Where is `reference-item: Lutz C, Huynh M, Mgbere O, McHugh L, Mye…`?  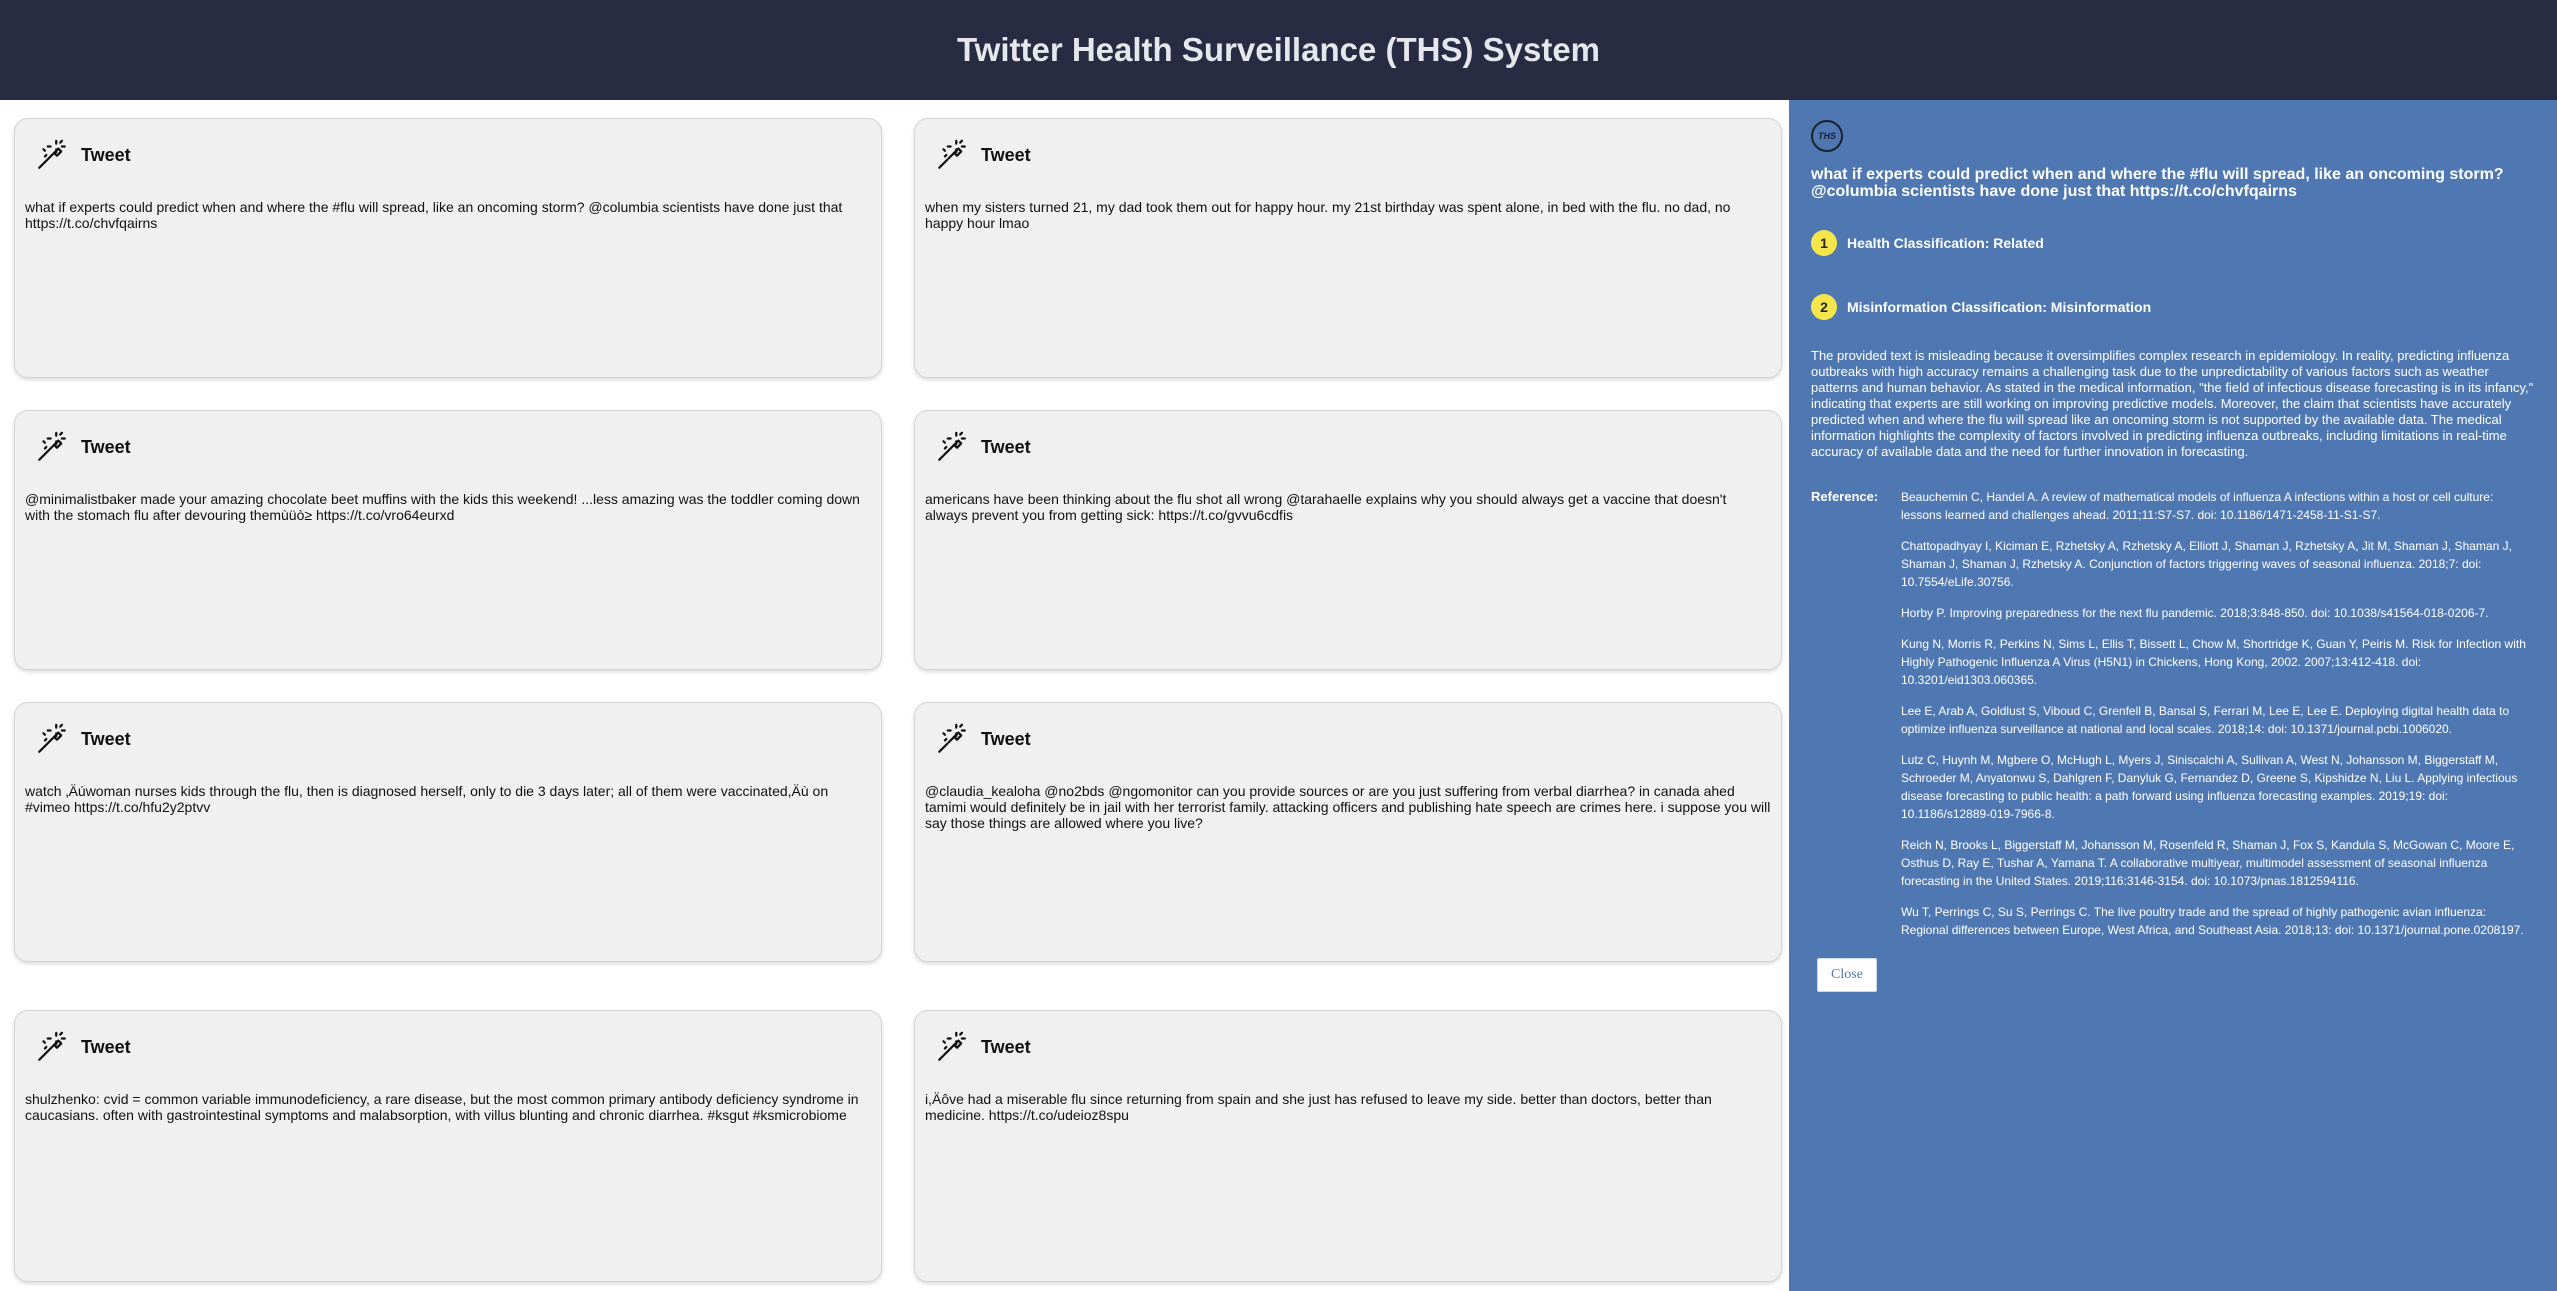
reference-item: Lutz C, Huynh M, Mgbere O, McHugh L, Mye… is located at coordinates (2209, 787).